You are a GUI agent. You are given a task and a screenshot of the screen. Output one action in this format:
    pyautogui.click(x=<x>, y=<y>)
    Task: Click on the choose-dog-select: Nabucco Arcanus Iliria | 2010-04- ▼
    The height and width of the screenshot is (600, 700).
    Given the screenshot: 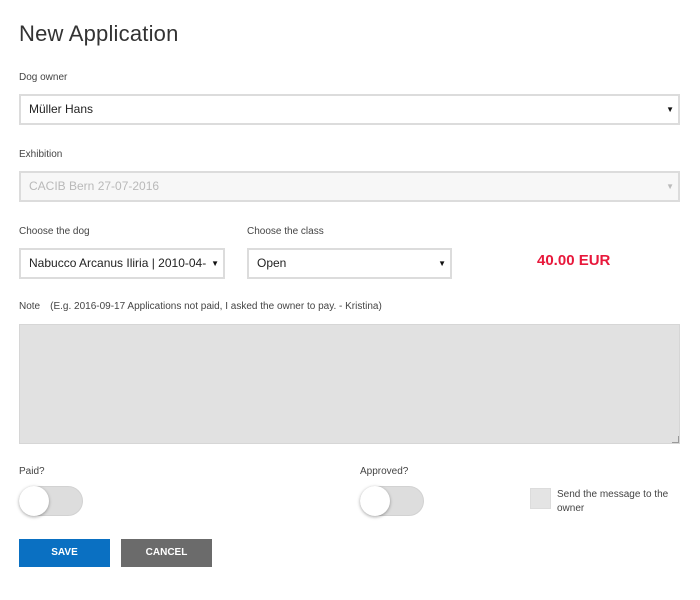 What is the action you would take?
    pyautogui.click(x=122, y=263)
    